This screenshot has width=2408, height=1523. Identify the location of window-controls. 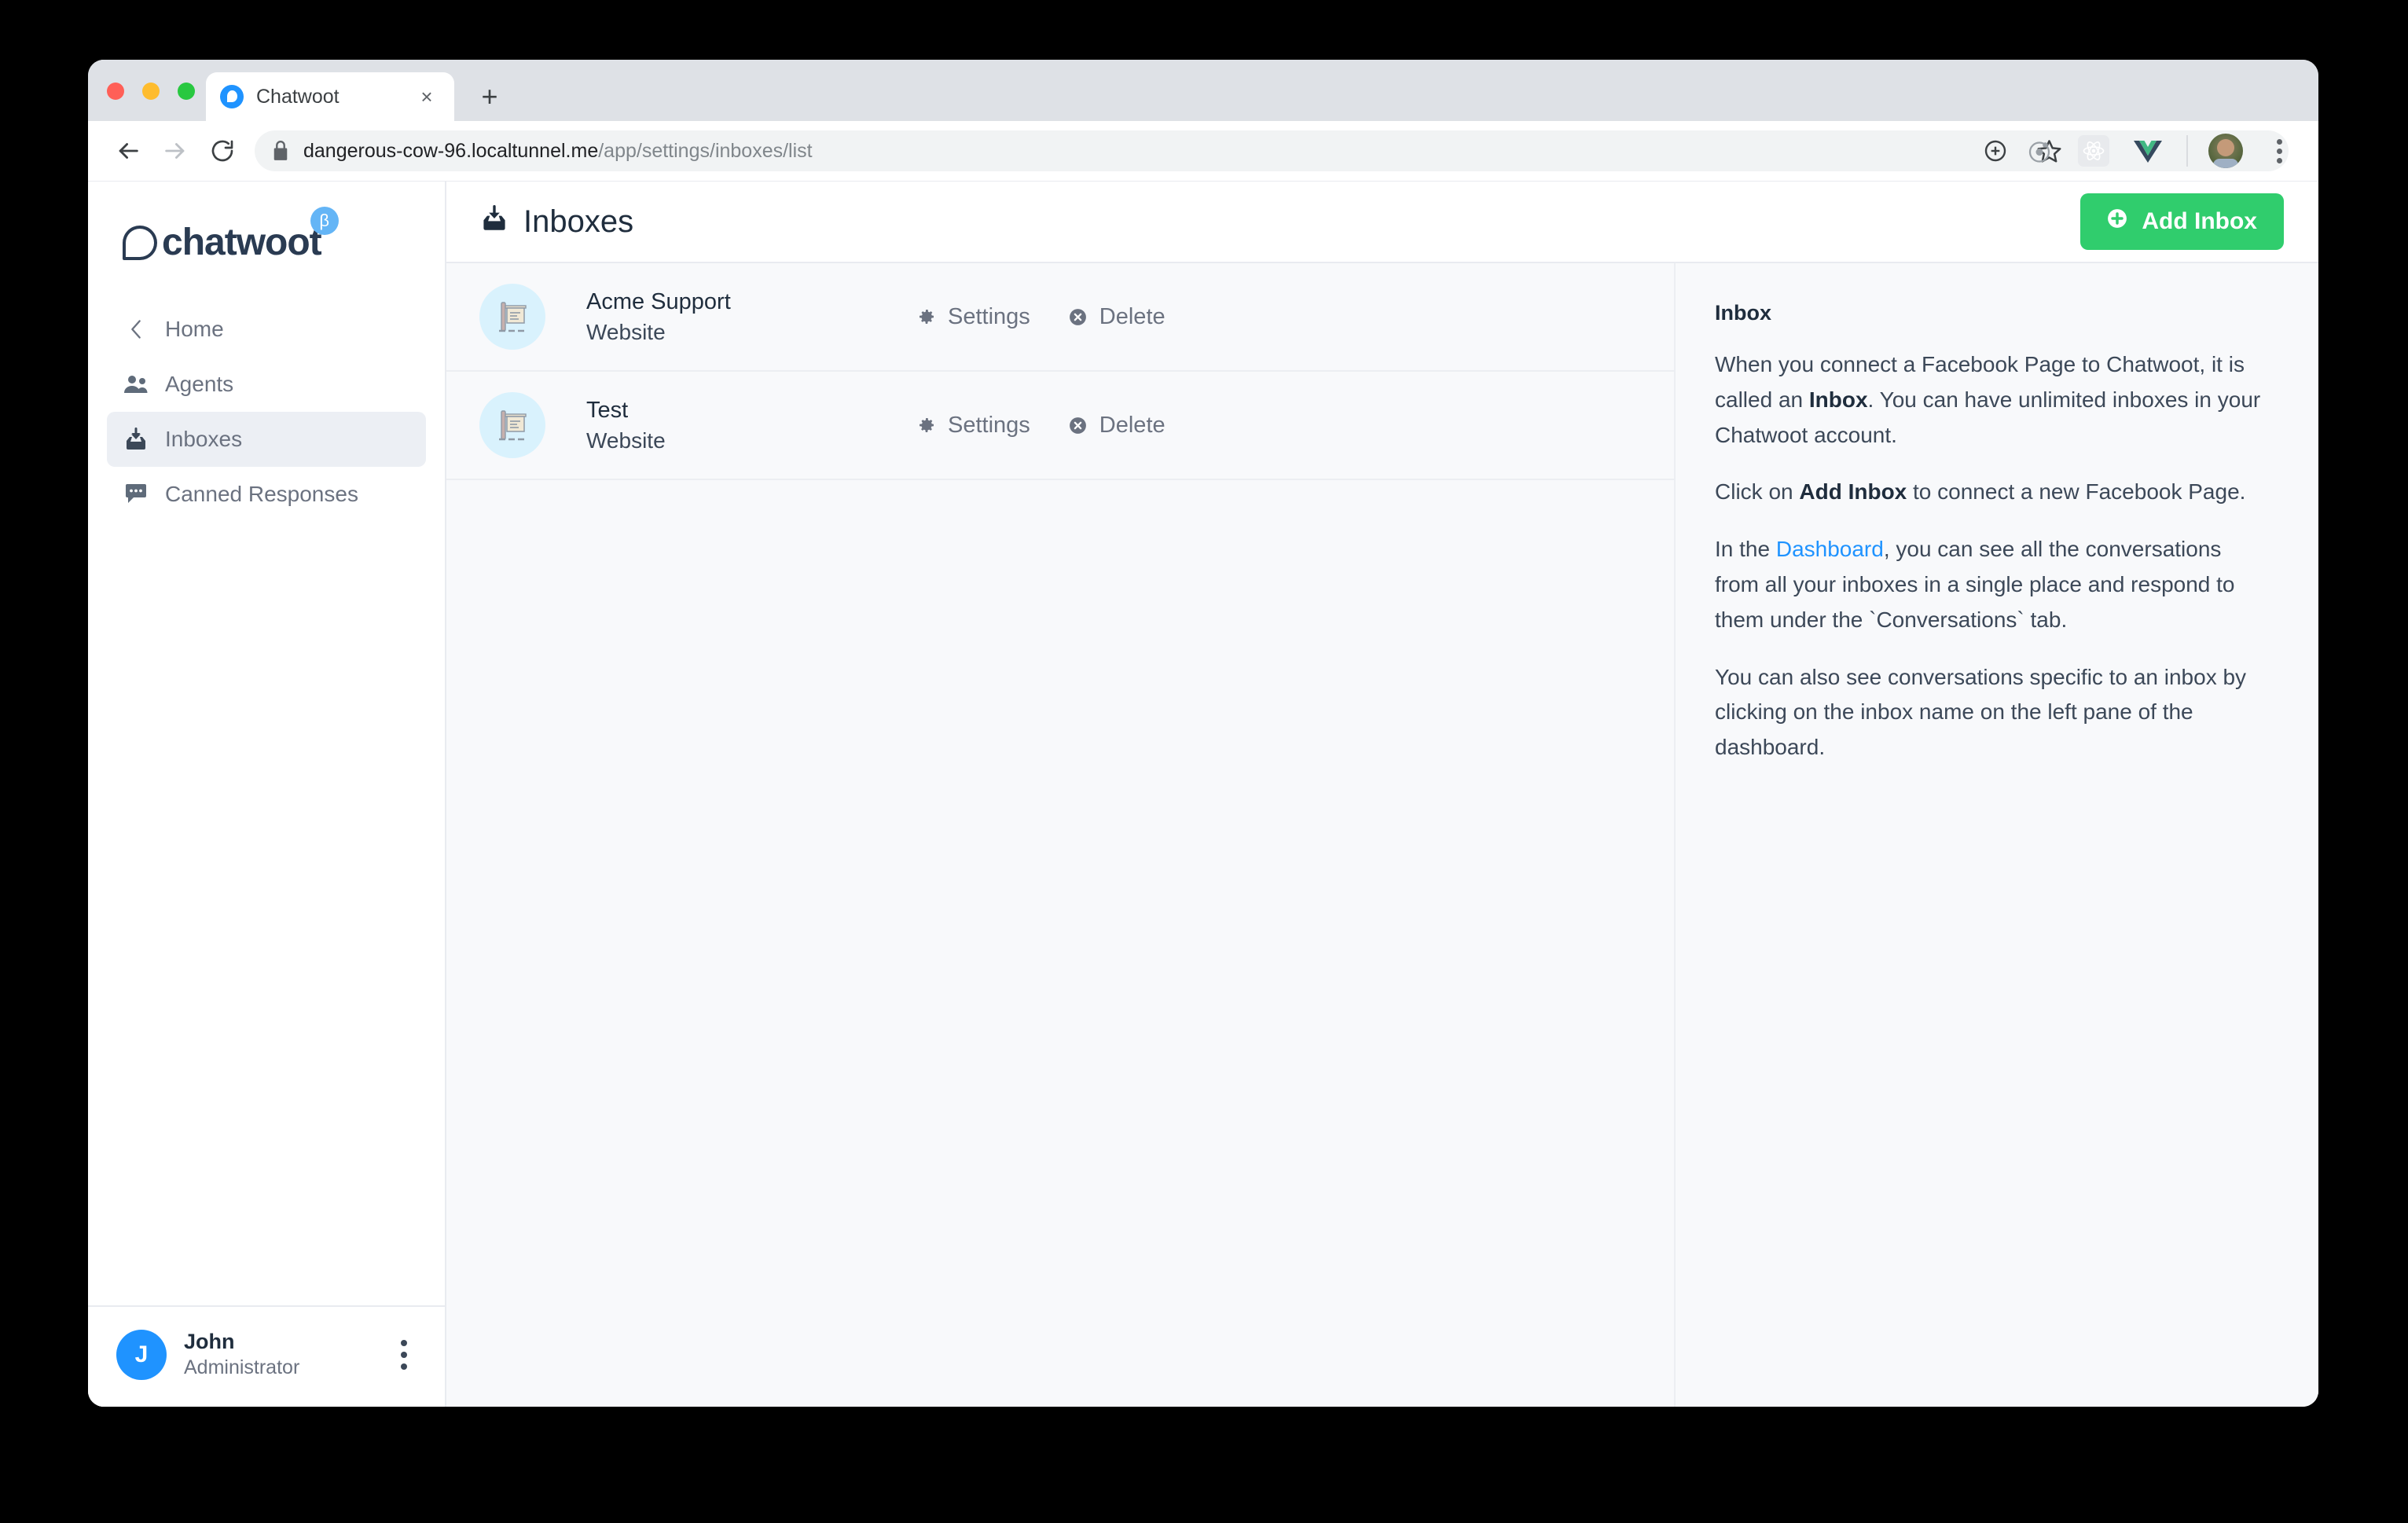
(151, 91).